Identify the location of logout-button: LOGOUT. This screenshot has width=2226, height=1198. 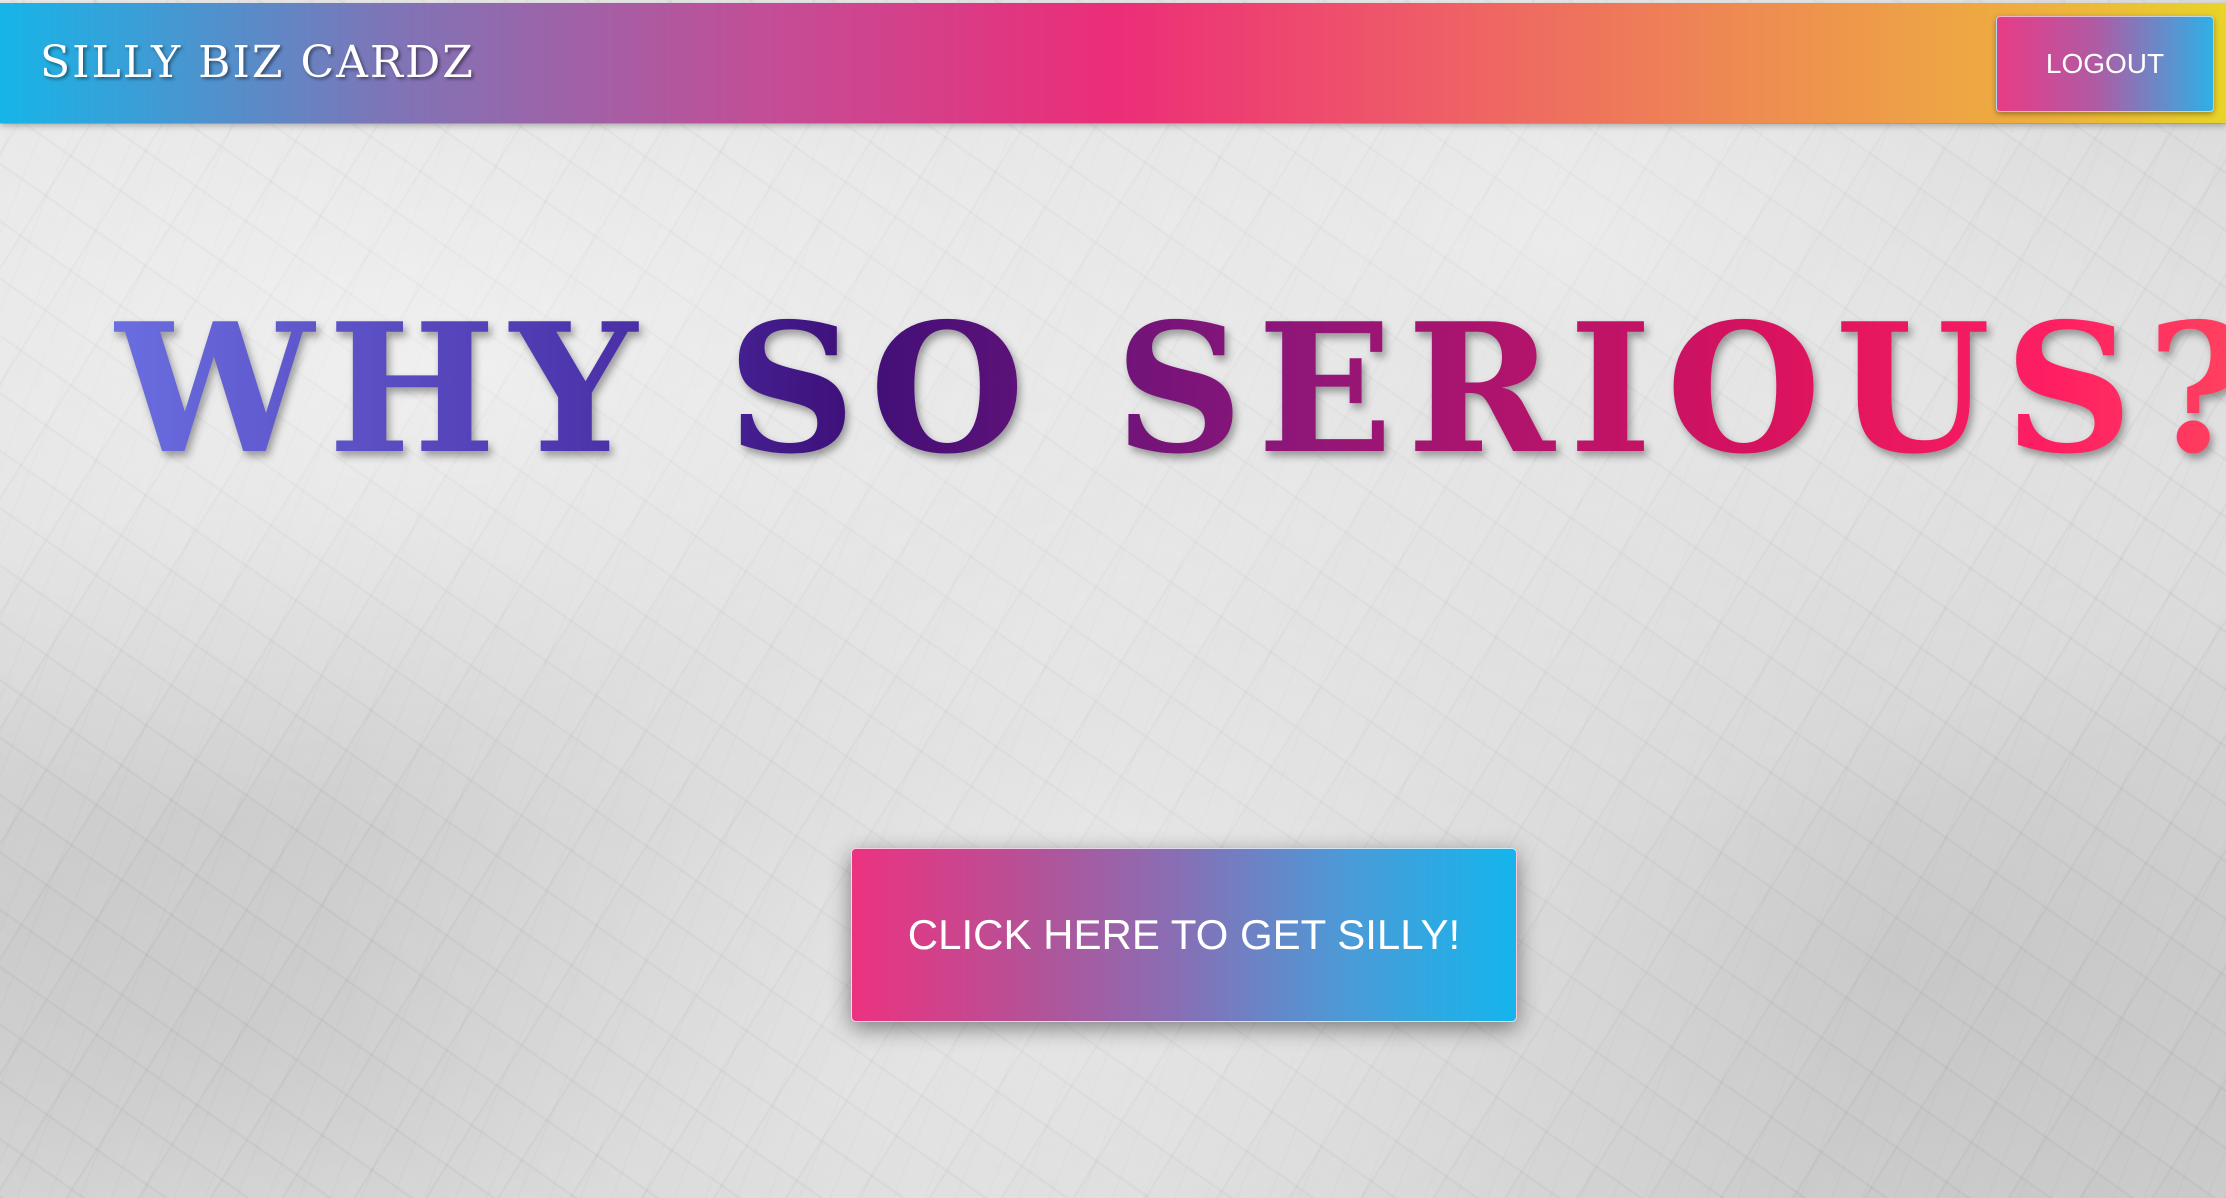
(2105, 64).